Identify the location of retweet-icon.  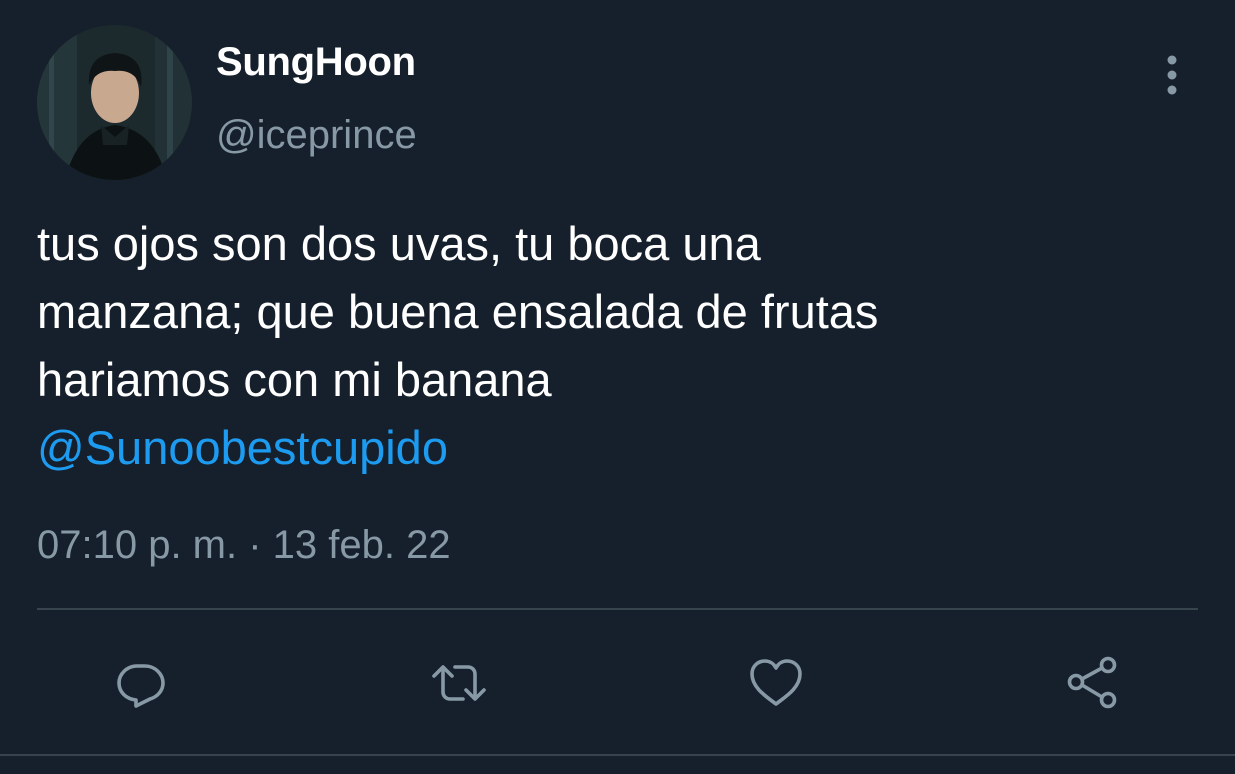
(459, 683).